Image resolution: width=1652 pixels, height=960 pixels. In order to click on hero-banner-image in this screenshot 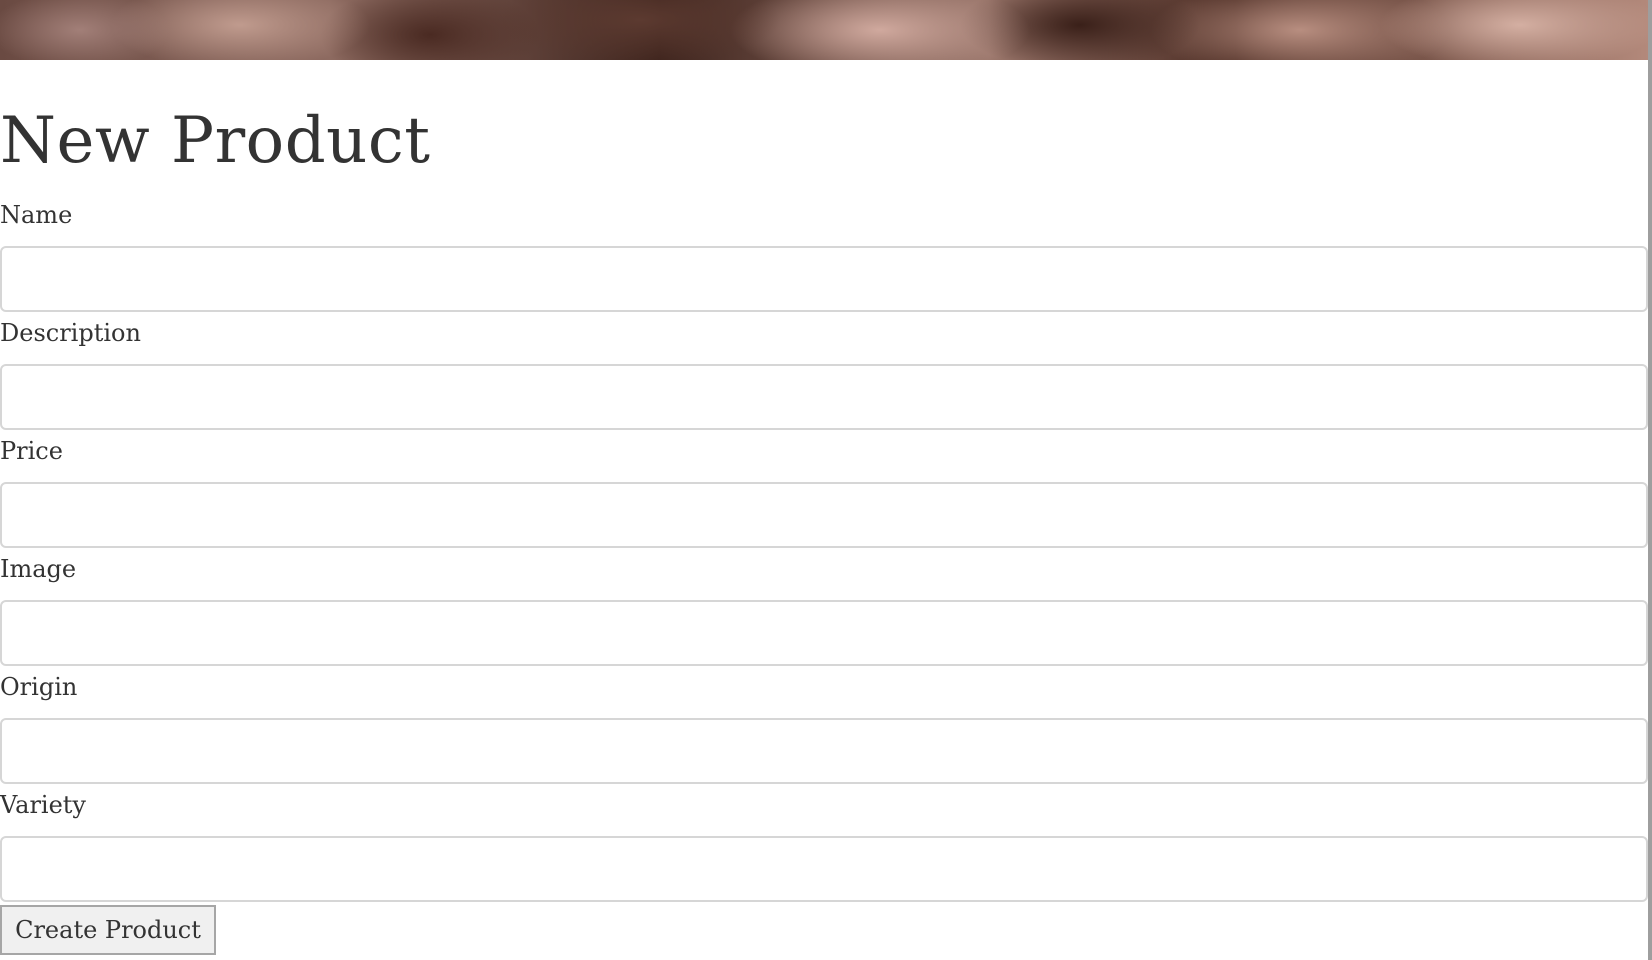, I will do `click(824, 30)`.